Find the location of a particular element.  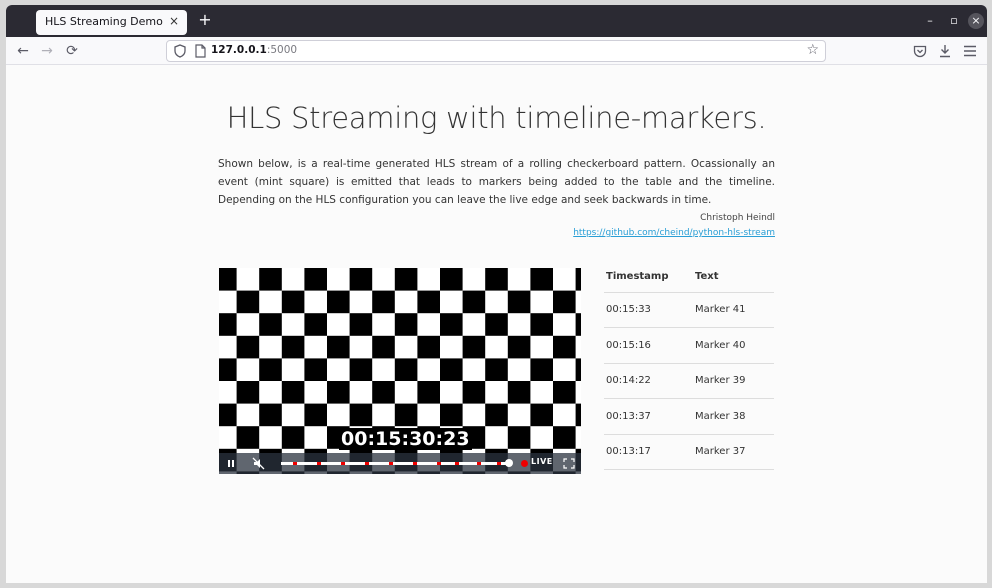

table-row: 00:13:37 Marker 38 is located at coordinates (689, 416).